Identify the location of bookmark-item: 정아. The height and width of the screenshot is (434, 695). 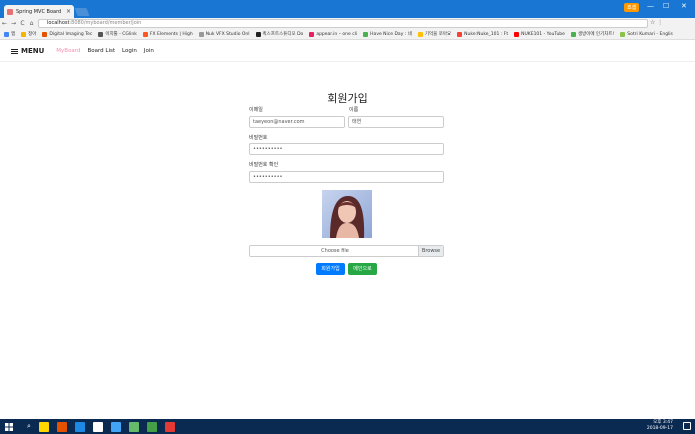
(28, 34).